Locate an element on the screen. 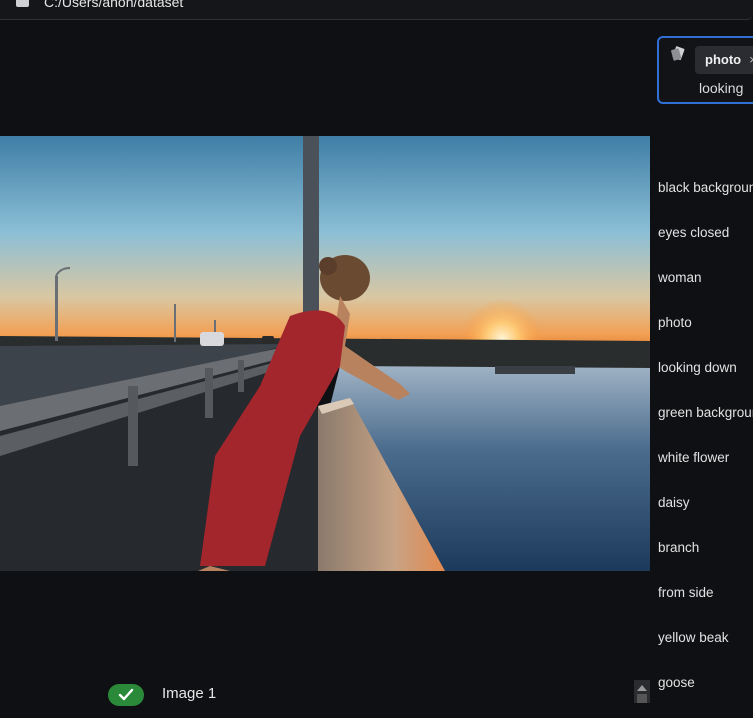  tag-item: branch is located at coordinates (705, 560).